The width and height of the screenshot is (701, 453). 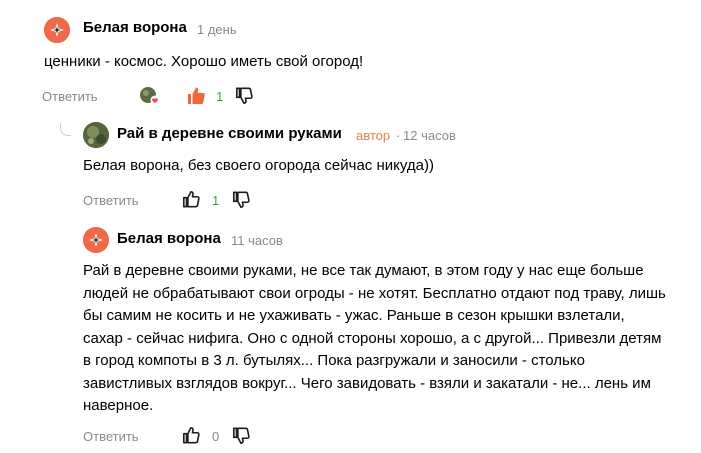 I want to click on comment-author: Рай в деревне своими руками, so click(x=229, y=133).